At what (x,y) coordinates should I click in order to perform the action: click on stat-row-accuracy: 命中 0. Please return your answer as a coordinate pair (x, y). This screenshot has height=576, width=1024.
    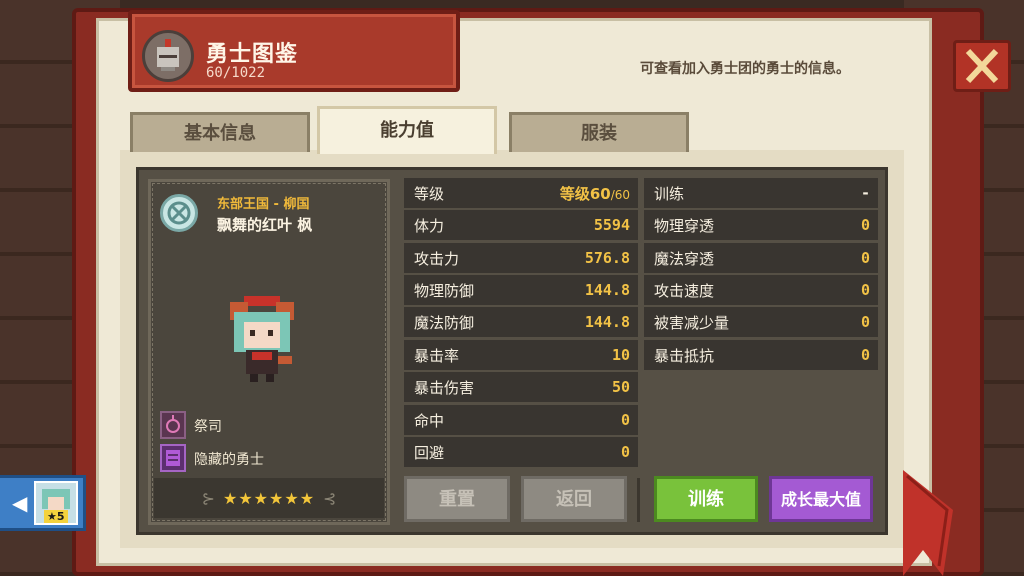
    Looking at the image, I should click on (521, 420).